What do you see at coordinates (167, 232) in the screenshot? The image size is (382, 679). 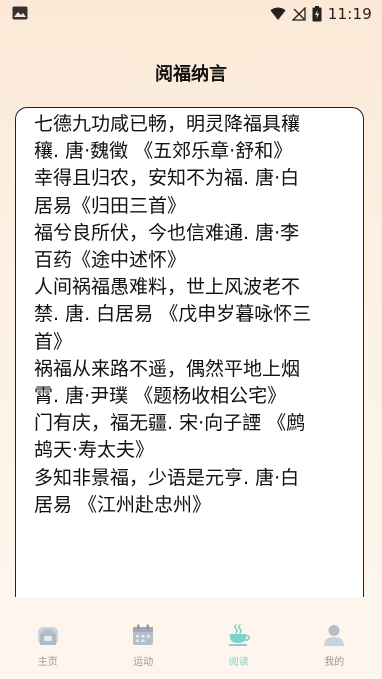 I see `poem-line: 福兮良所伏，今也信难通. 唐·李` at bounding box center [167, 232].